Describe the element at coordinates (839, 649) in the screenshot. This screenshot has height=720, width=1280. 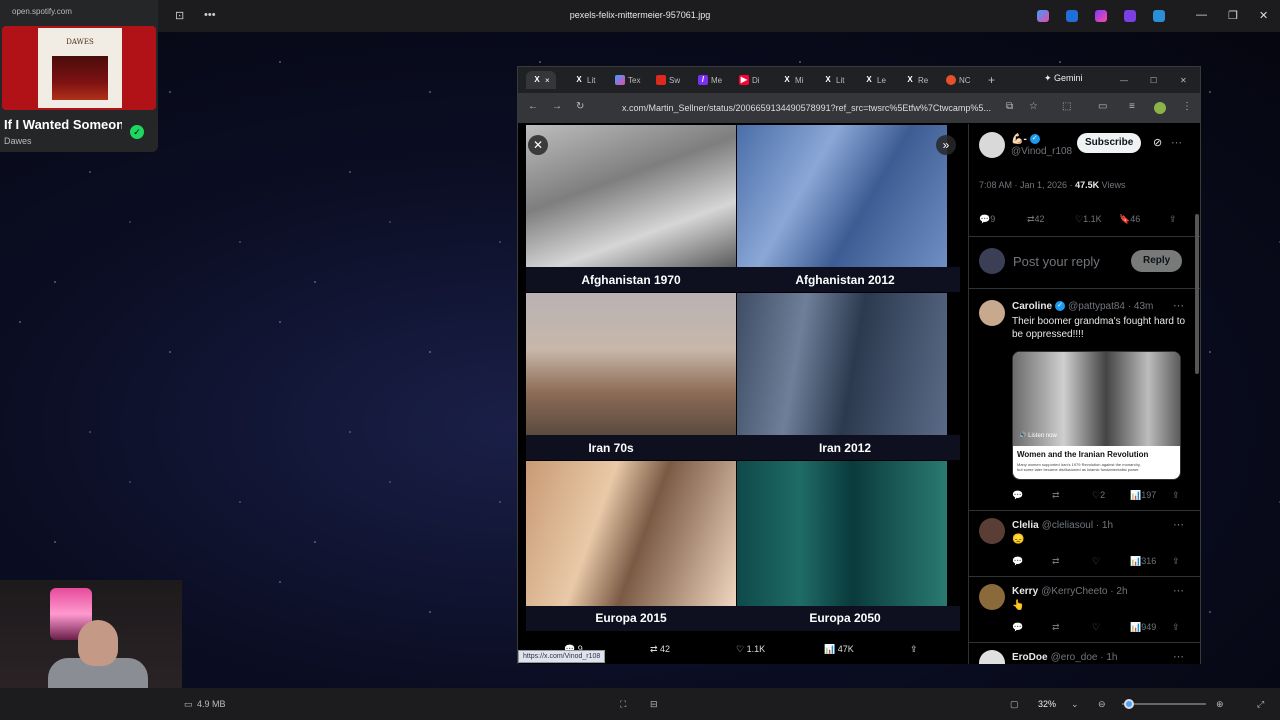
I see `views-action: 📊 47K` at that location.